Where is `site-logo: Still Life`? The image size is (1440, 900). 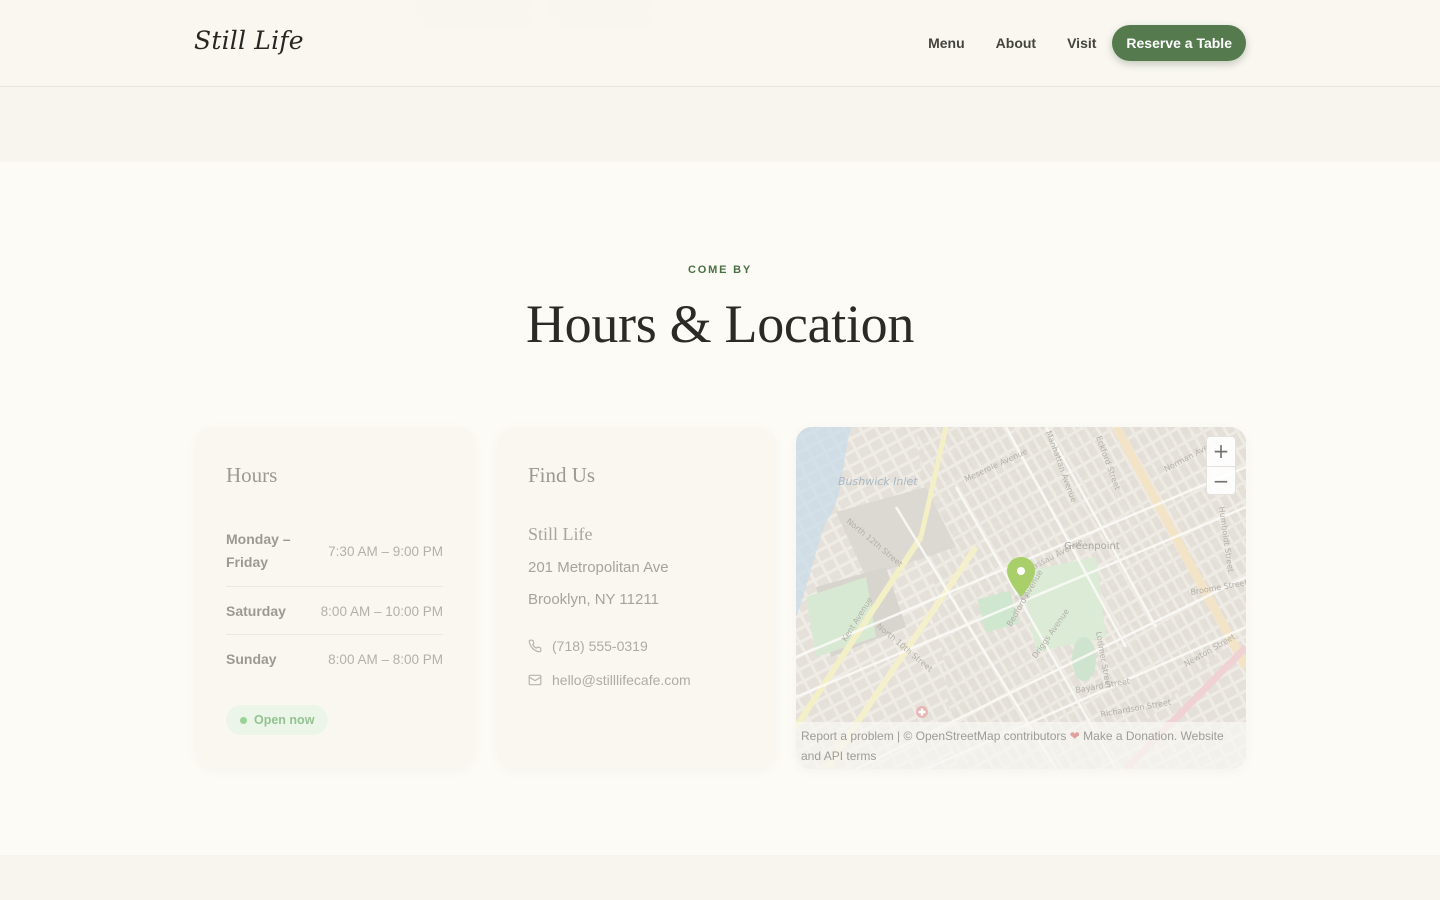
site-logo: Still Life is located at coordinates (249, 40).